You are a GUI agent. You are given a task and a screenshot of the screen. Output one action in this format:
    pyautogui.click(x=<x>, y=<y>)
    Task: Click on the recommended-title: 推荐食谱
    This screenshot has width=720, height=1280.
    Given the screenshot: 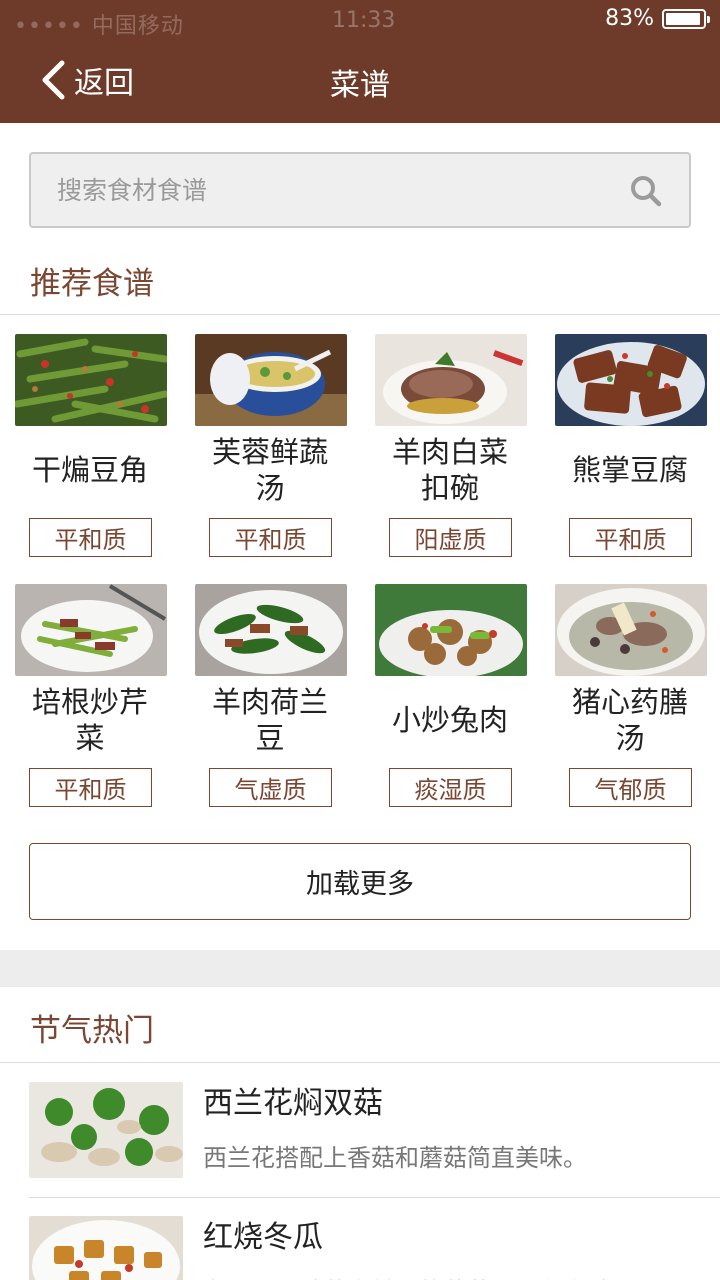 What is the action you would take?
    pyautogui.click(x=92, y=284)
    